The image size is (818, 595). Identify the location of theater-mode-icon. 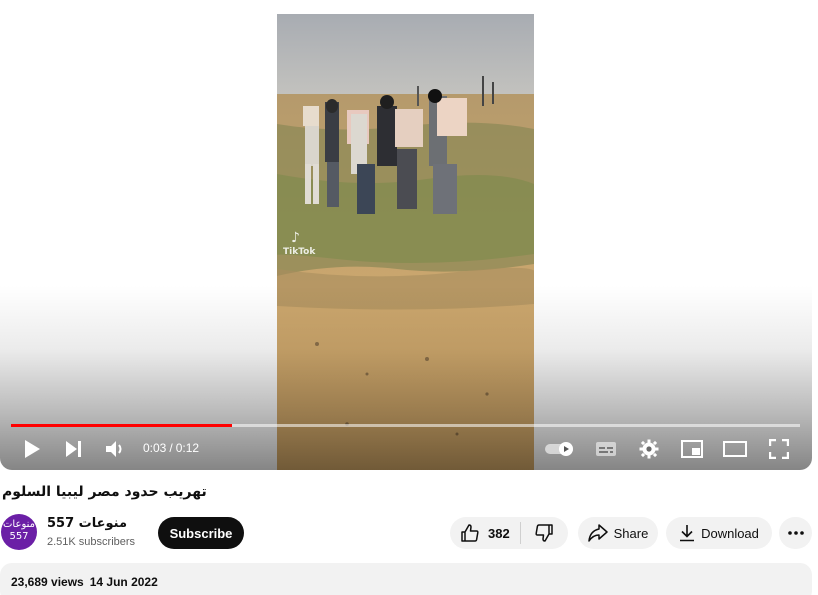
(735, 449).